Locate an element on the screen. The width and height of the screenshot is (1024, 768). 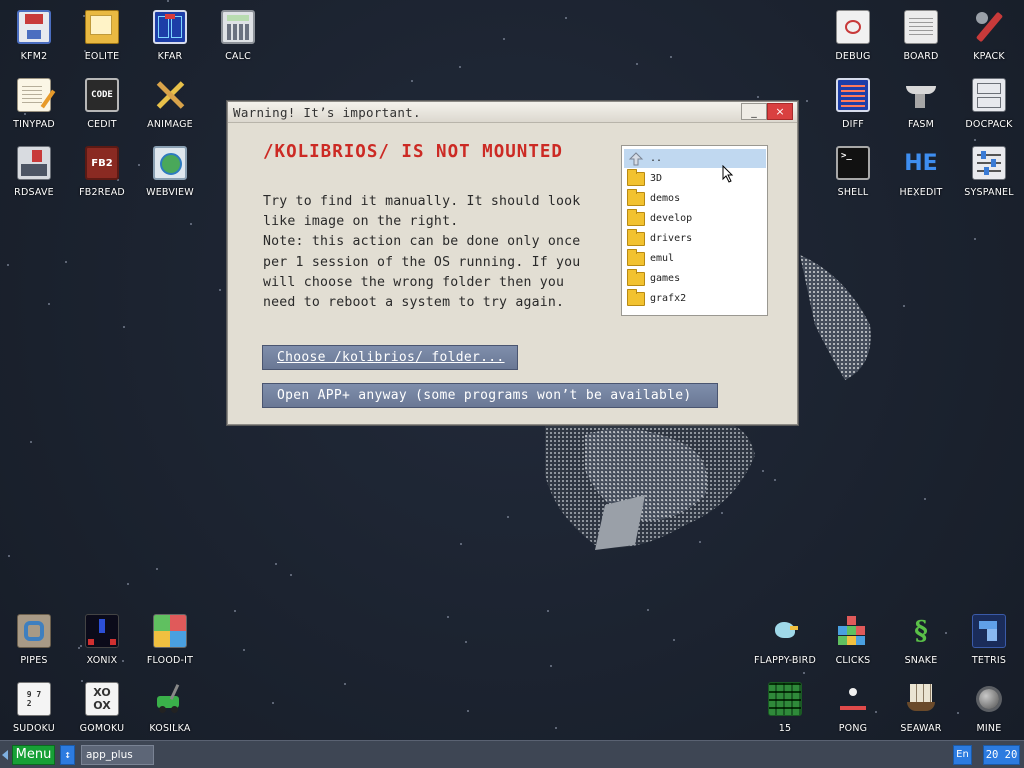
desktop-icon-tinypad: TINYPAD is located at coordinates (34, 103).